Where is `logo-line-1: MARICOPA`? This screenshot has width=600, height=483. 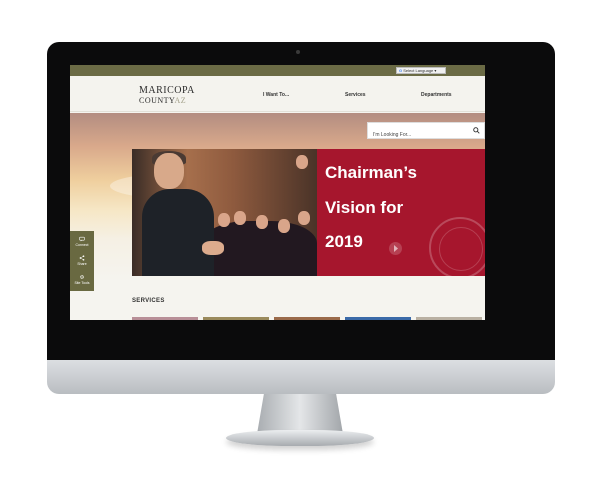
logo-line-1: MARICOPA is located at coordinates (167, 90).